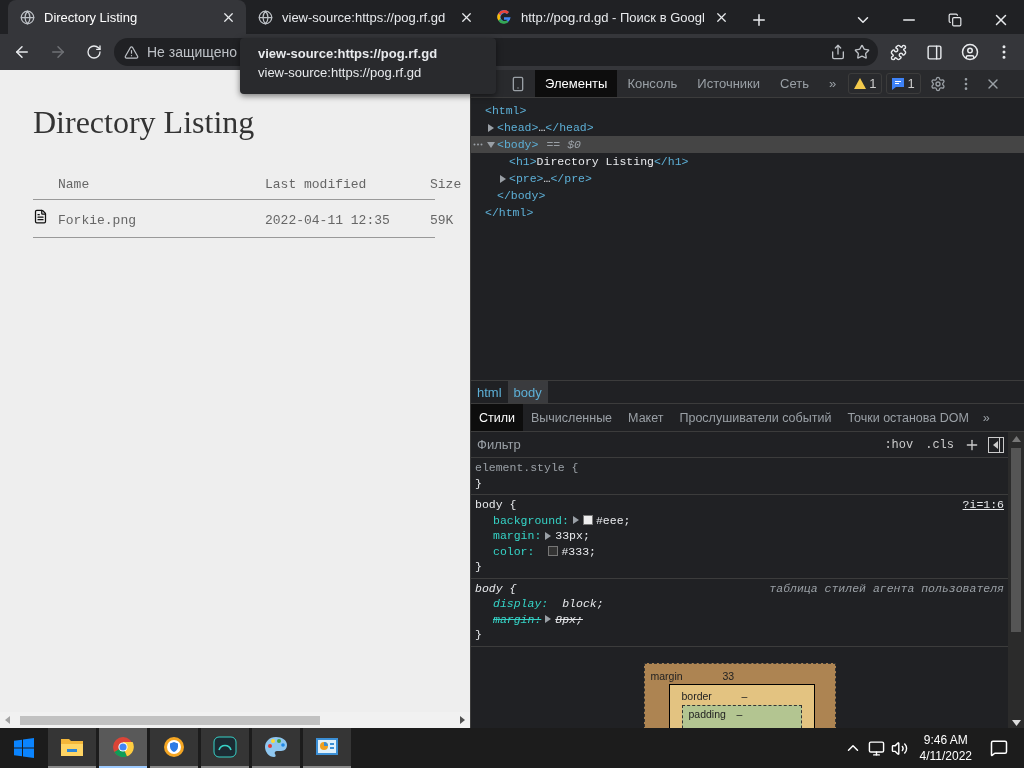 The image size is (1024, 768). Describe the element at coordinates (898, 83) in the screenshot. I see `message-icon` at that location.